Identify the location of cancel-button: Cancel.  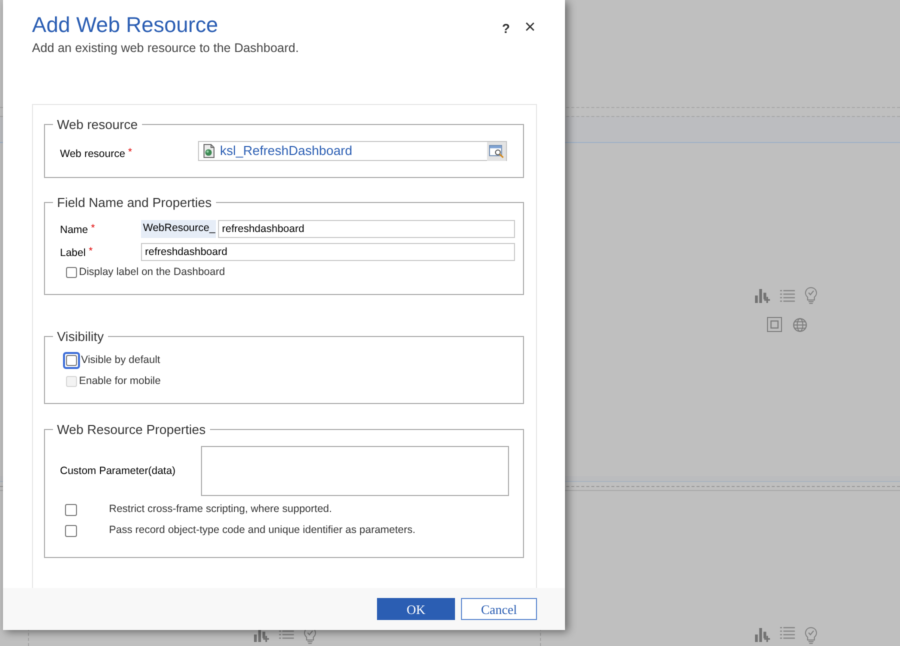
(499, 609).